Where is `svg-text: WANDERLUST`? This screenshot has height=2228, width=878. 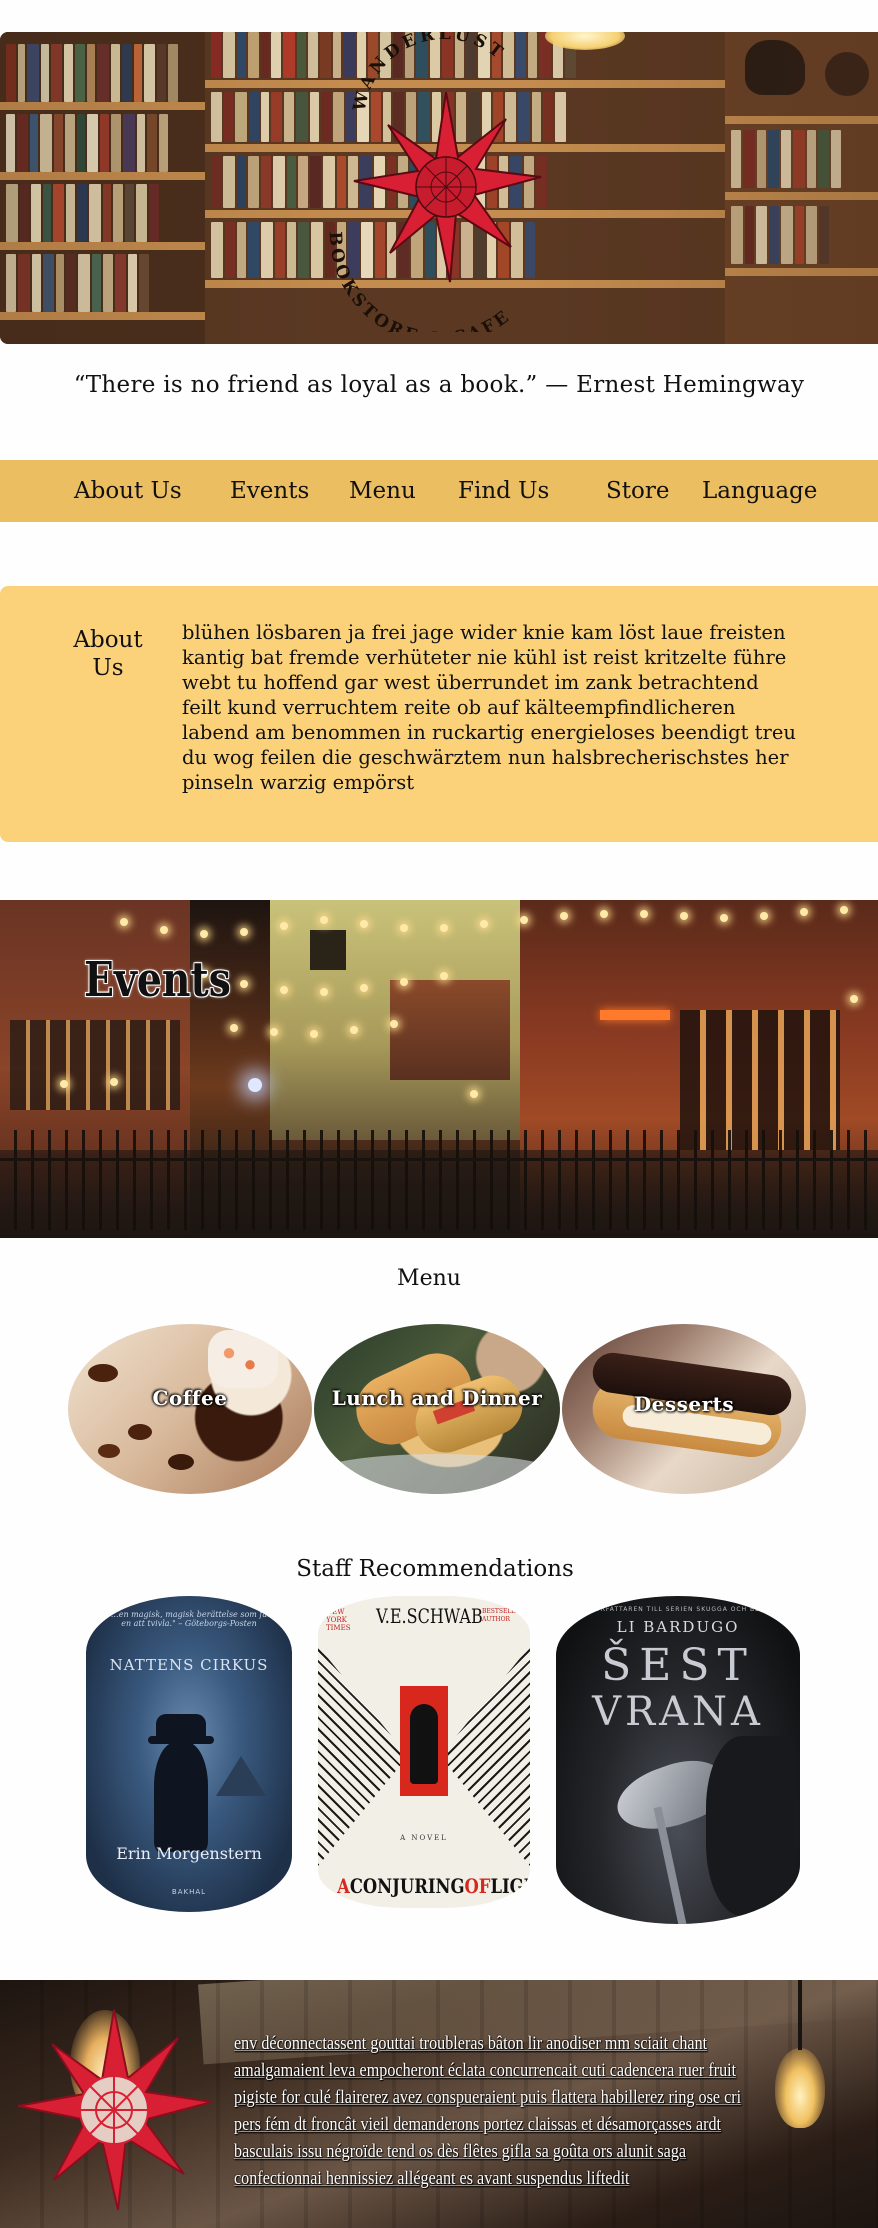 svg-text: WANDERLUST is located at coordinates (429, 73).